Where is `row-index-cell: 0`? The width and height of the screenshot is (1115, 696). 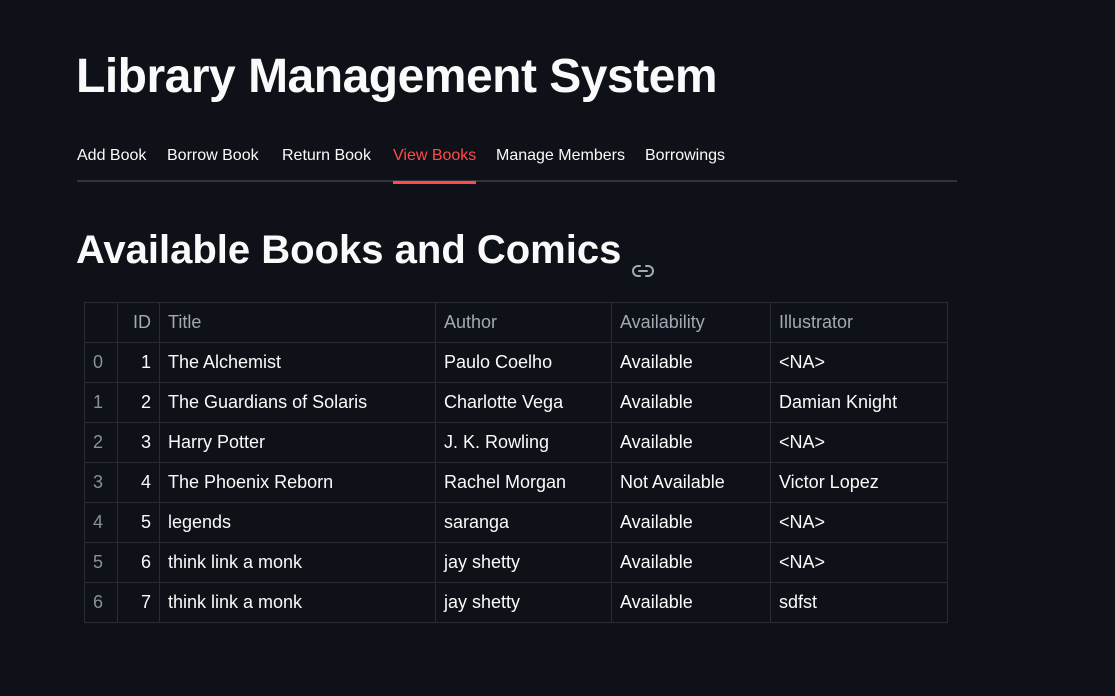
row-index-cell: 0 is located at coordinates (101, 362).